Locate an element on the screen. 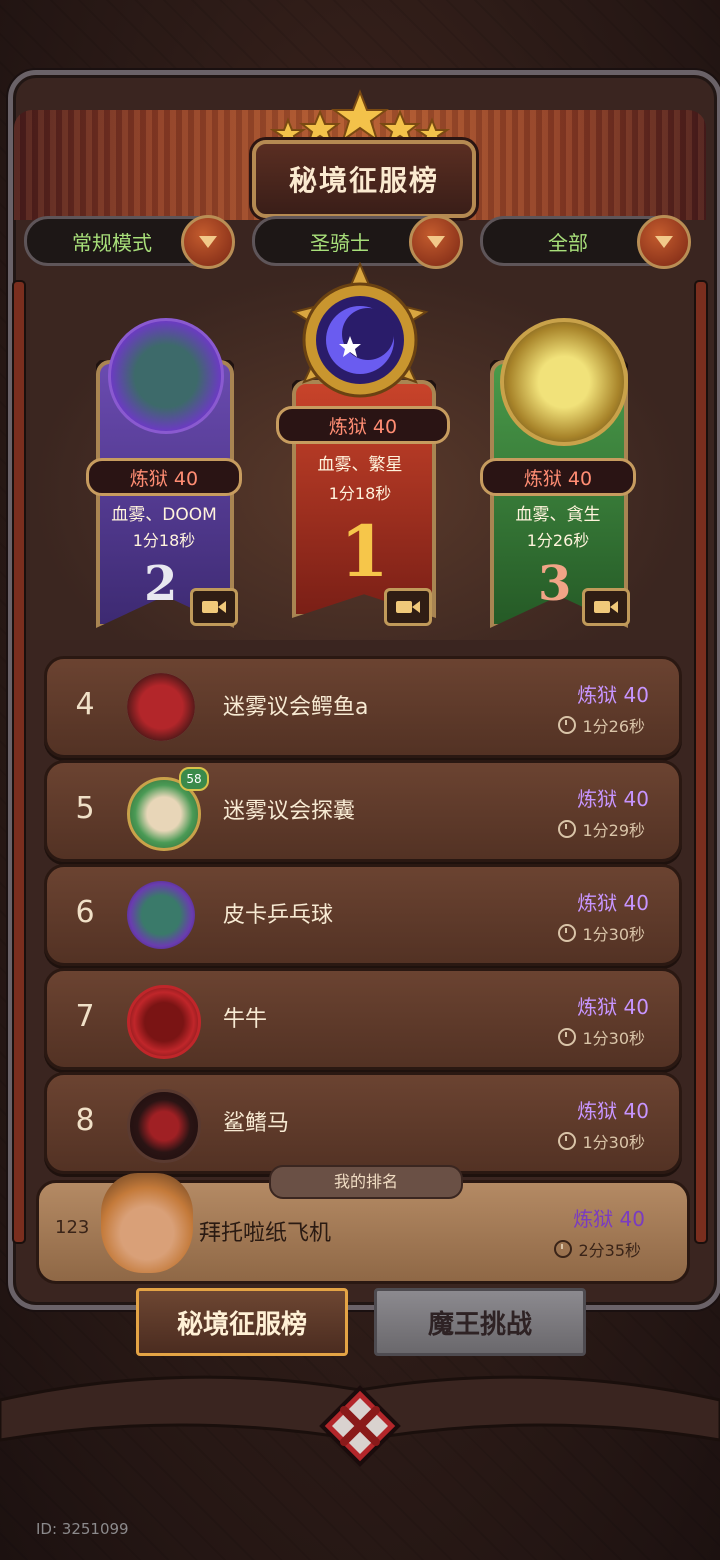  time-display: 1分29秒 is located at coordinates (601, 829).